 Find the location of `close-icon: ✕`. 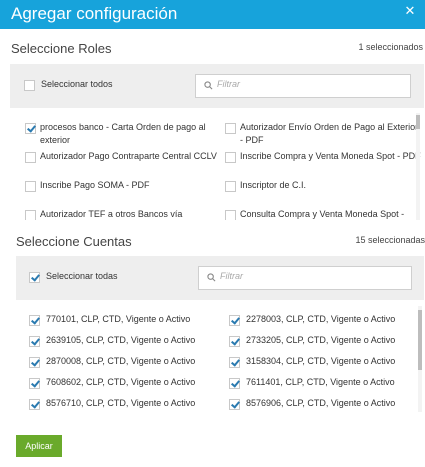

close-icon: ✕ is located at coordinates (410, 11).